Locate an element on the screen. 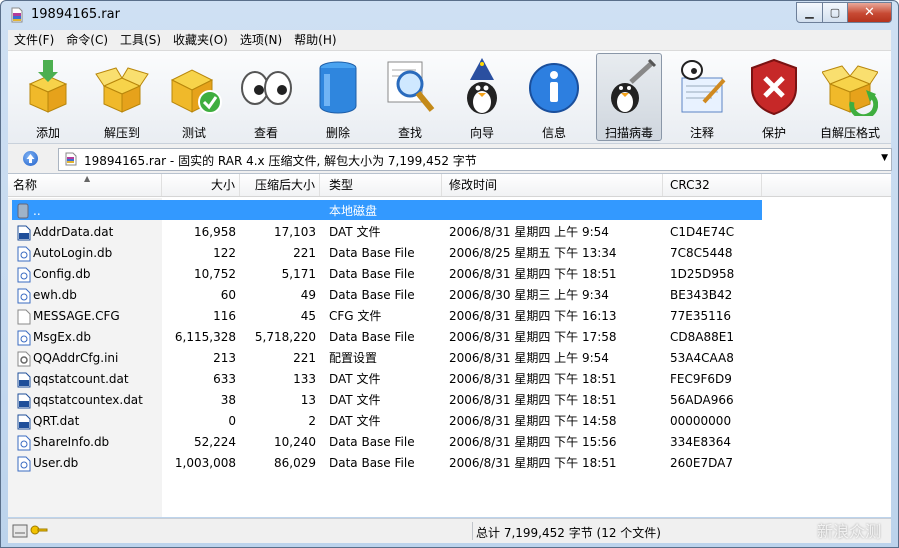  add-button: 添加 is located at coordinates (48, 97).